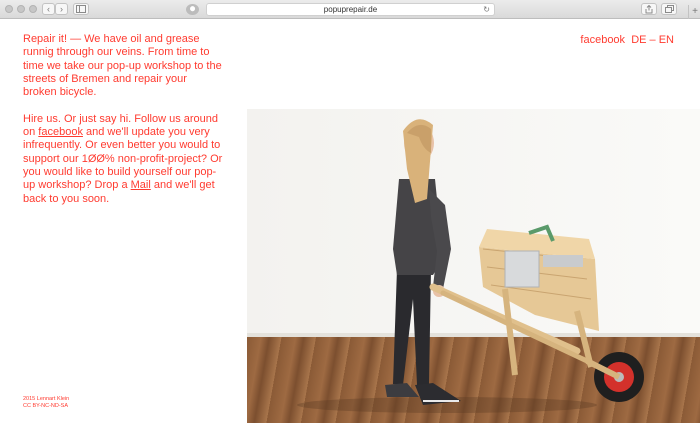 The width and height of the screenshot is (700, 423). I want to click on tabs-icon, so click(669, 9).